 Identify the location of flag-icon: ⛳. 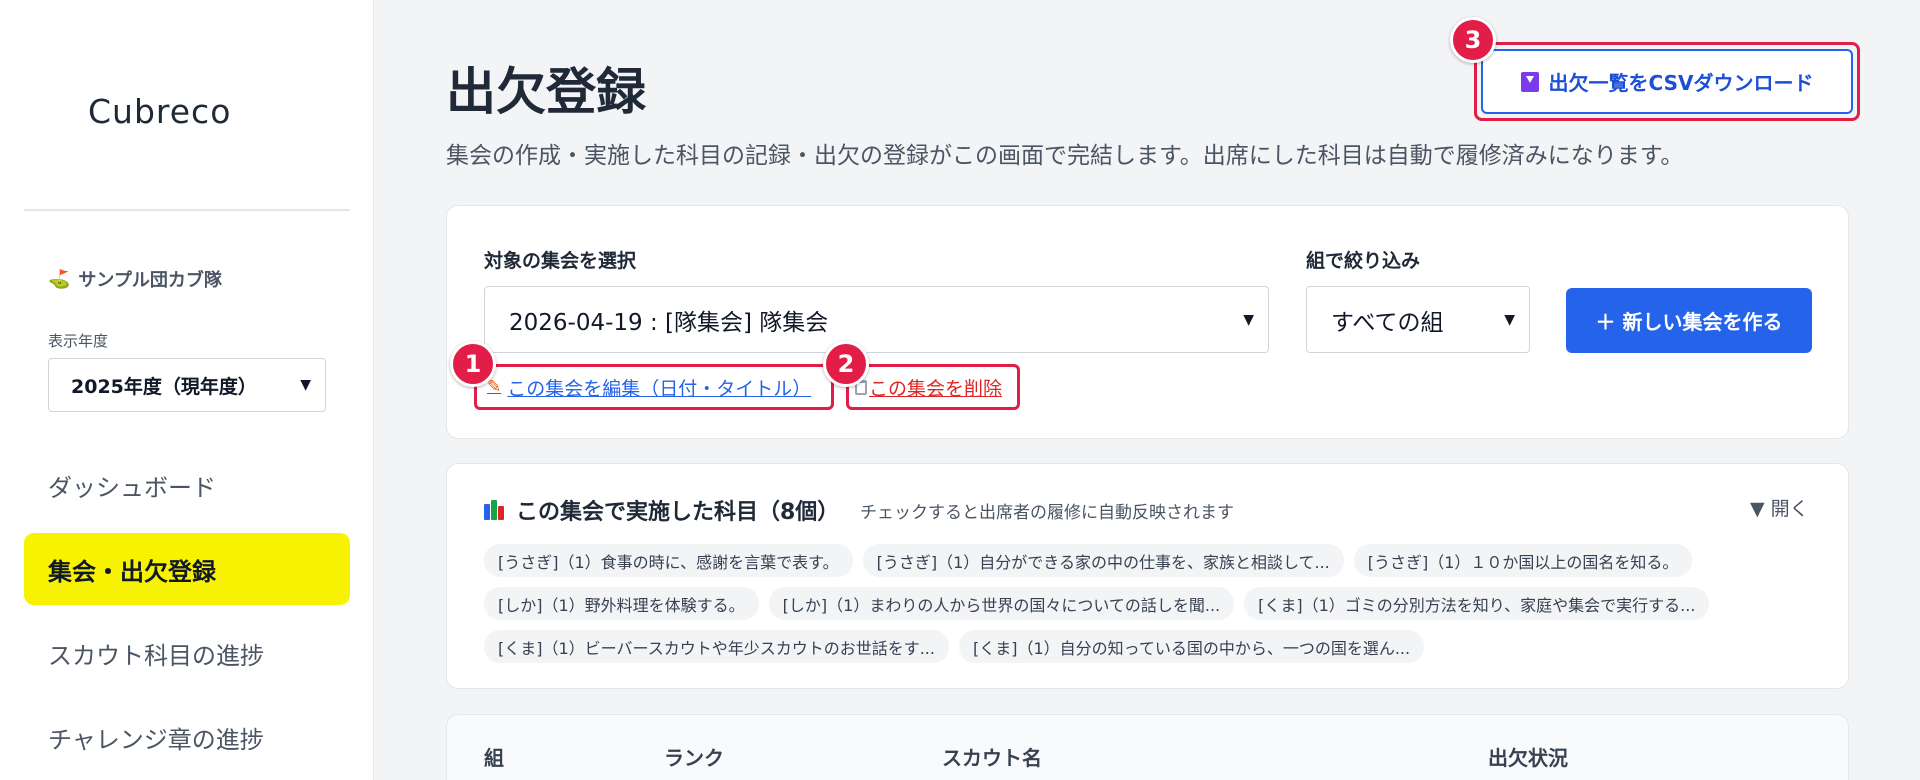
(59, 279).